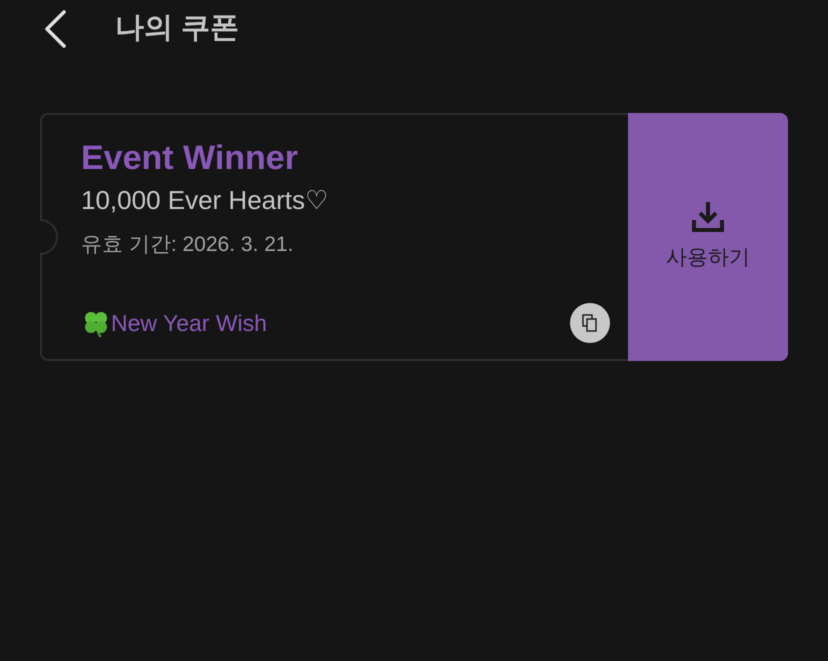 This screenshot has width=828, height=661. Describe the element at coordinates (190, 158) in the screenshot. I see `coupon-title: Event Winner` at that location.